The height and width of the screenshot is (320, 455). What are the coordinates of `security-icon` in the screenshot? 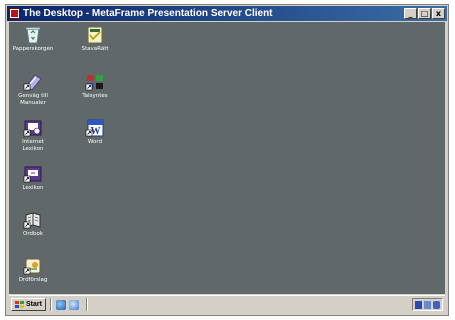 It's located at (436, 304).